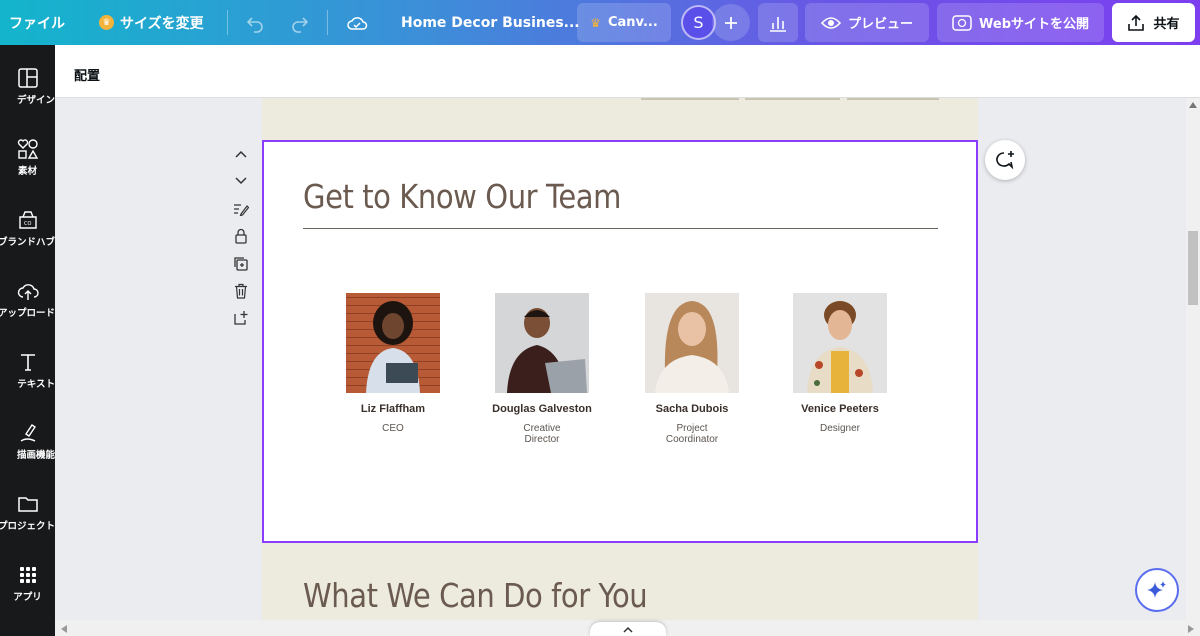 Image resolution: width=1200 pixels, height=636 pixels. I want to click on redo-icon, so click(300, 24).